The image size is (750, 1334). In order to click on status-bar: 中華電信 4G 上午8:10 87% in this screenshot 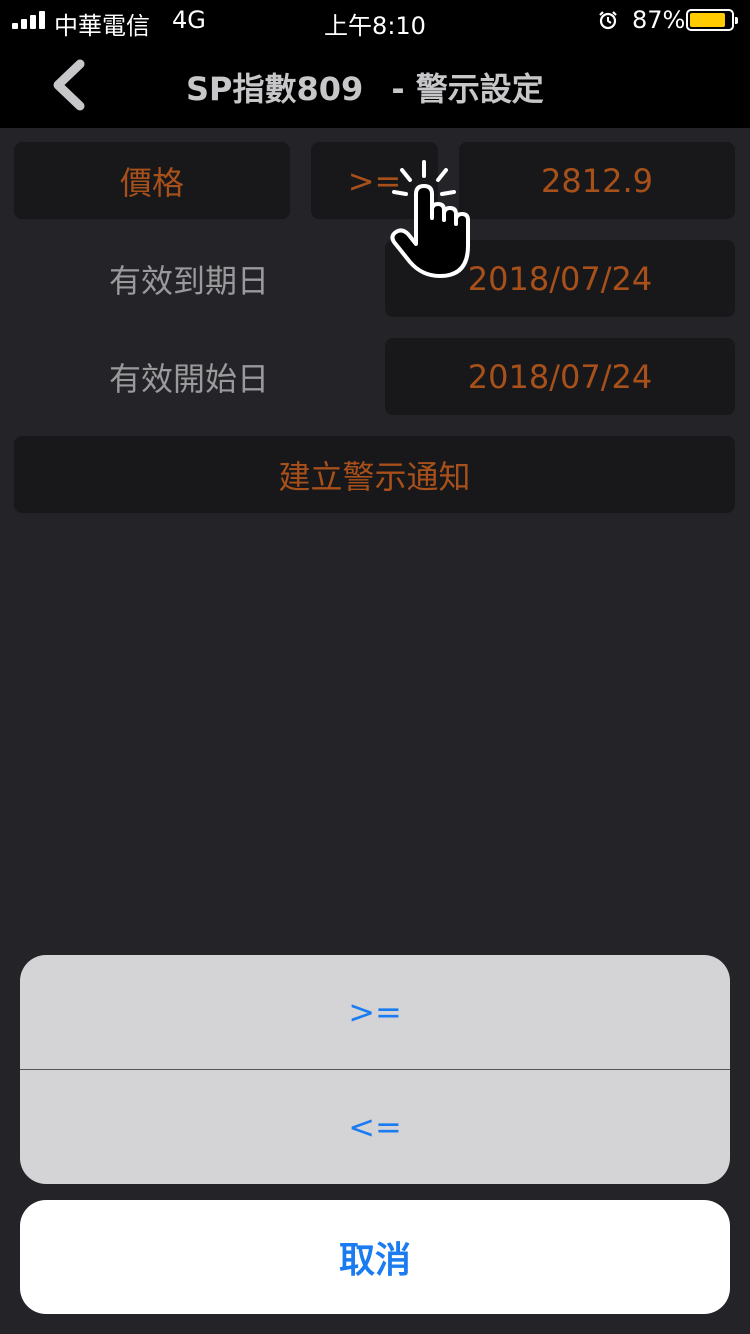, I will do `click(375, 20)`.